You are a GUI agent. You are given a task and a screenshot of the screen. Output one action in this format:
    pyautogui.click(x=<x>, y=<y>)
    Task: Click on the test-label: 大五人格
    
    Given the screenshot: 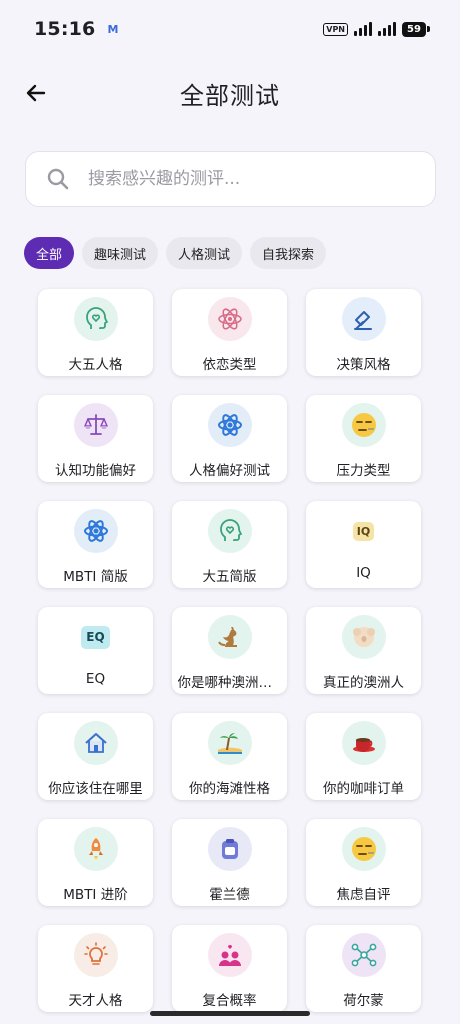 What is the action you would take?
    pyautogui.click(x=95, y=365)
    